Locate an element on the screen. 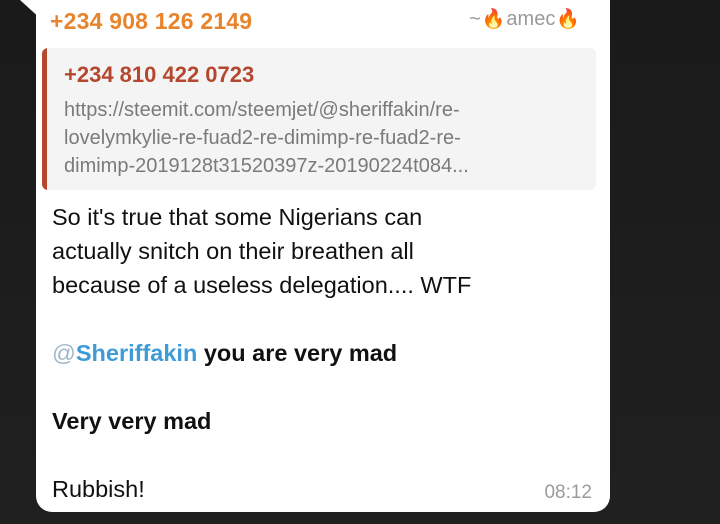 The image size is (720, 524). message-line: So it's true that some Nigerians can is located at coordinates (237, 217).